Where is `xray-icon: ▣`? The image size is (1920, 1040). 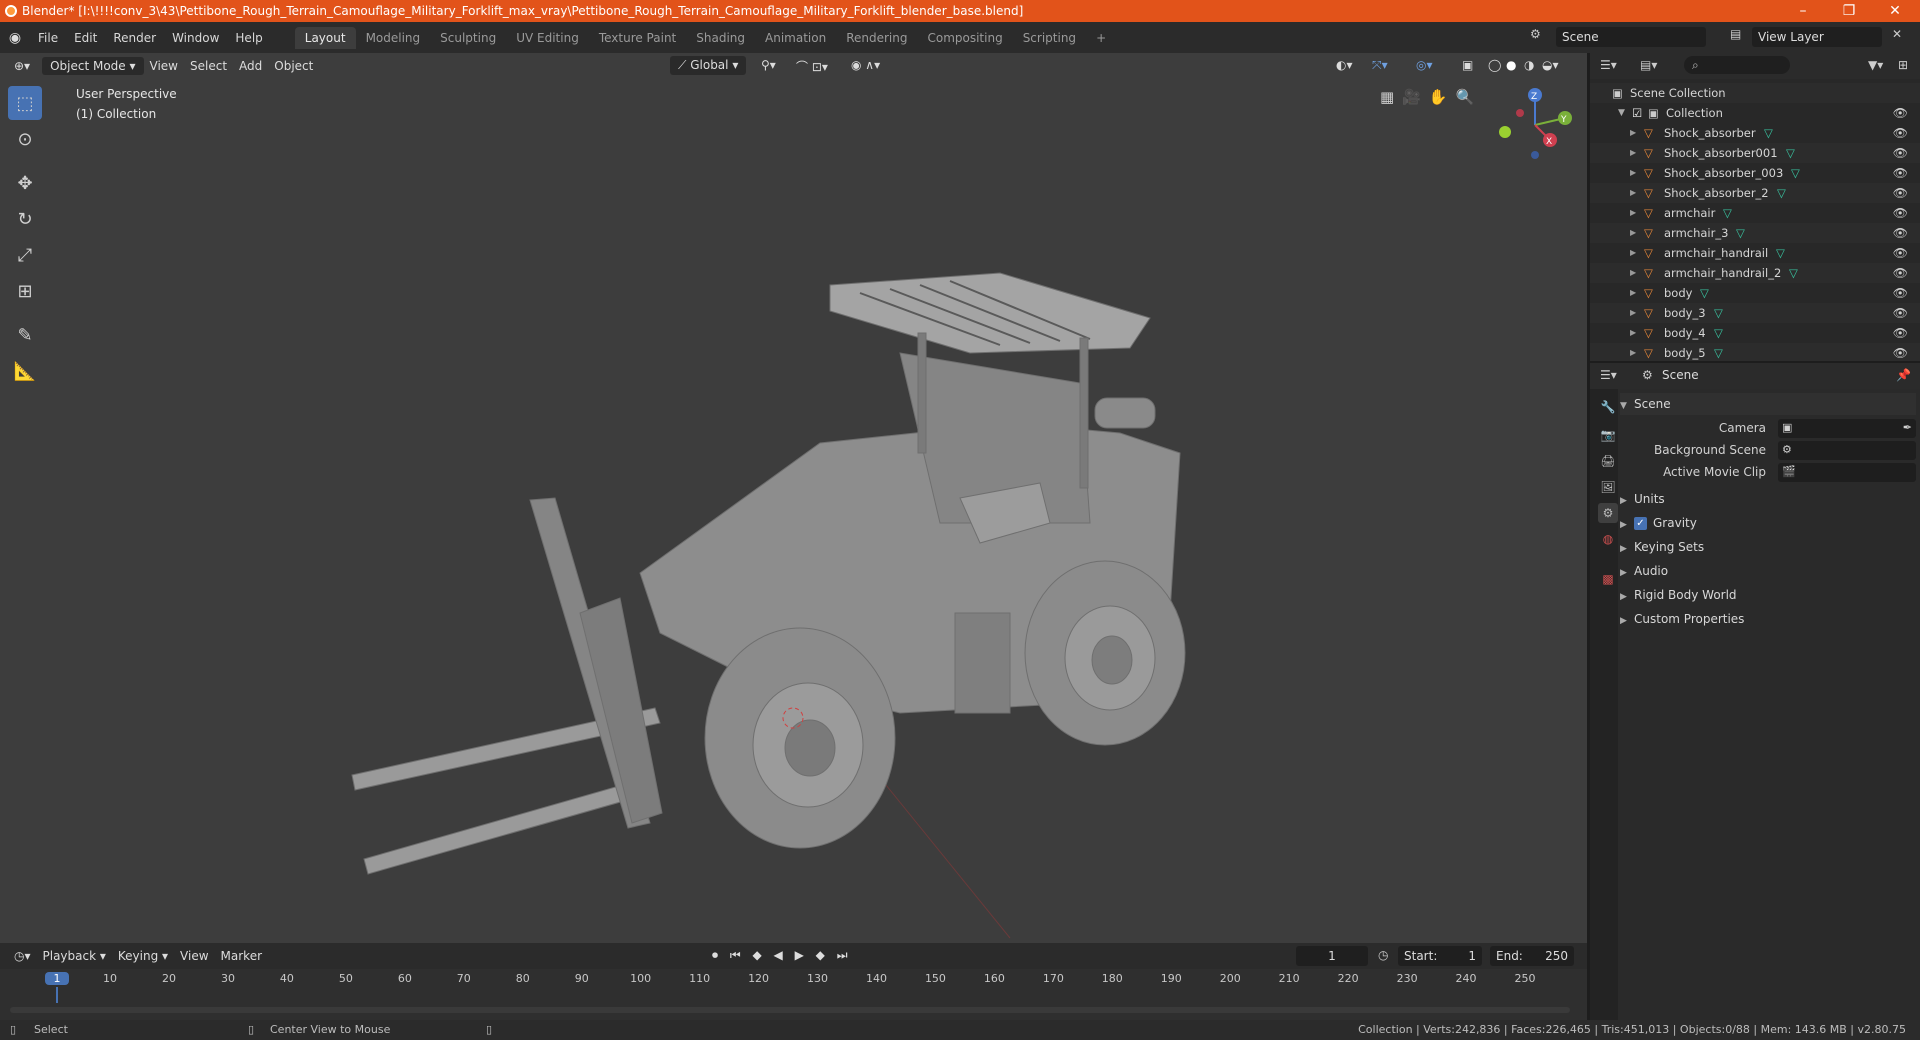
xray-icon: ▣ is located at coordinates (1467, 65).